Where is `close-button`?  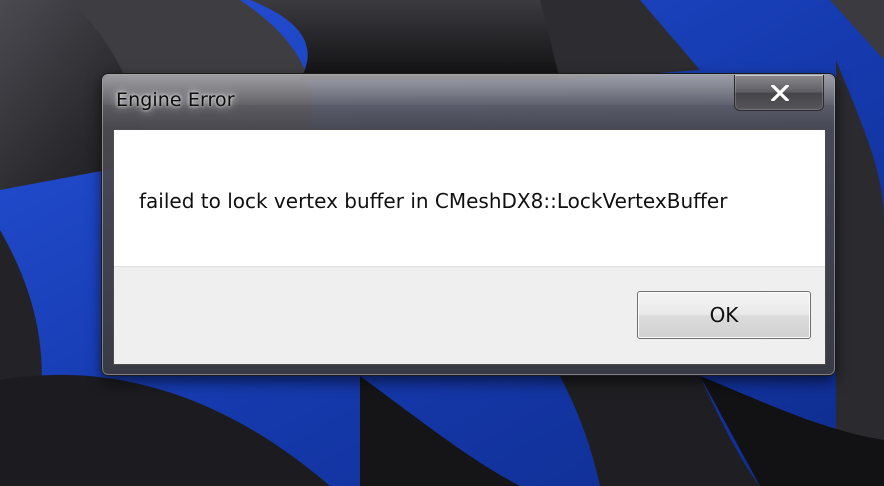 close-button is located at coordinates (779, 93).